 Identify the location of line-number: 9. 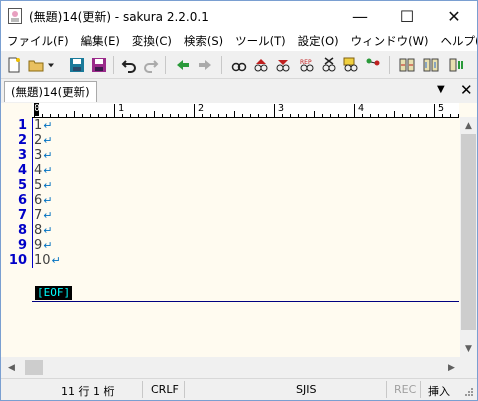
(22, 245).